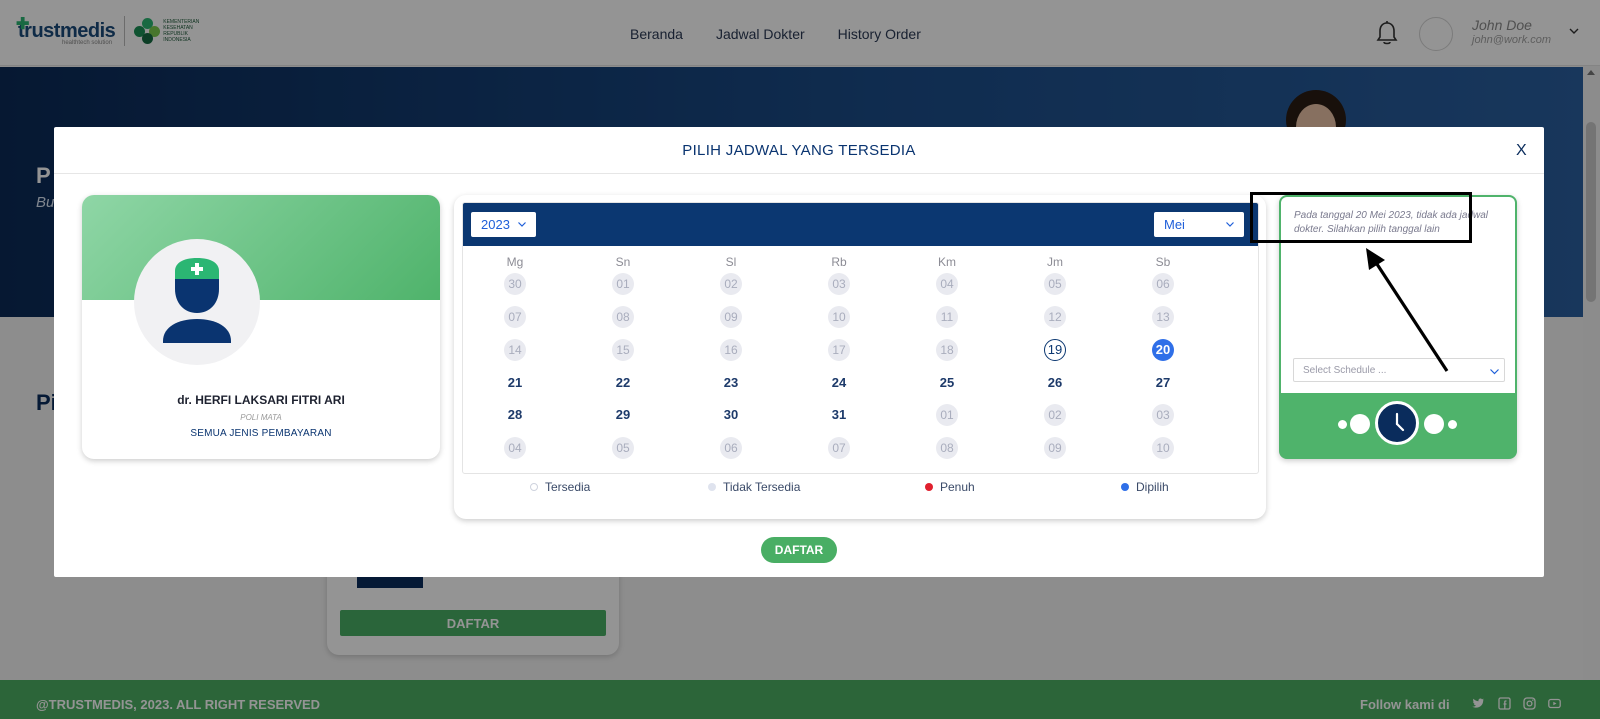 The image size is (1600, 719). What do you see at coordinates (762, 487) in the screenshot?
I see `legend-label: Tidak Tersedia` at bounding box center [762, 487].